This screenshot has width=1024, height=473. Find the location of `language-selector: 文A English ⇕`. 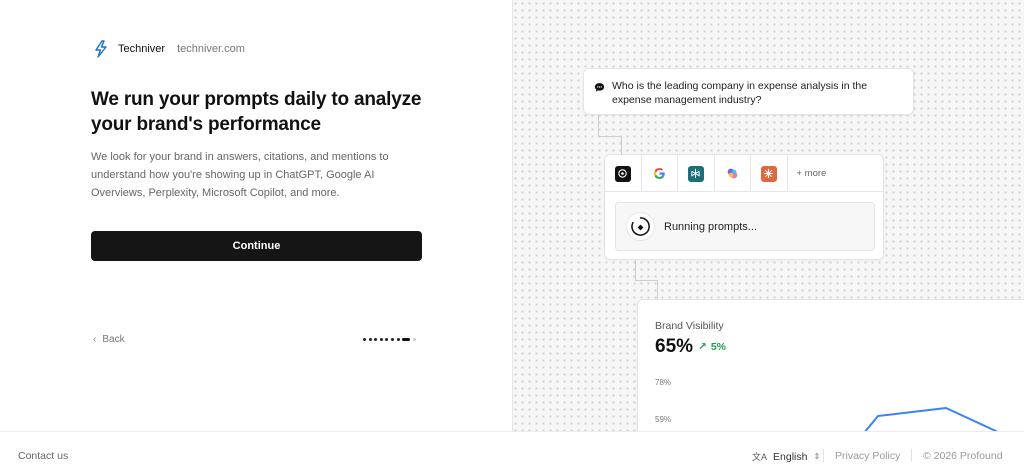

language-selector: 文A English ⇕ is located at coordinates (786, 456).